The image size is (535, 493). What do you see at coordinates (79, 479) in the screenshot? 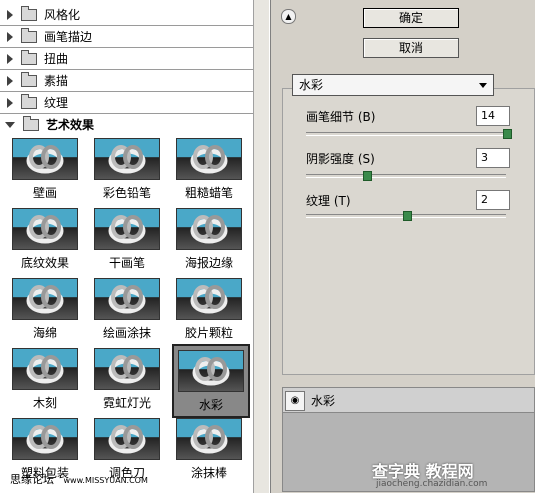
I see `watermark-left: 思缘论坛 www.MISSYUAN.COM` at bounding box center [79, 479].